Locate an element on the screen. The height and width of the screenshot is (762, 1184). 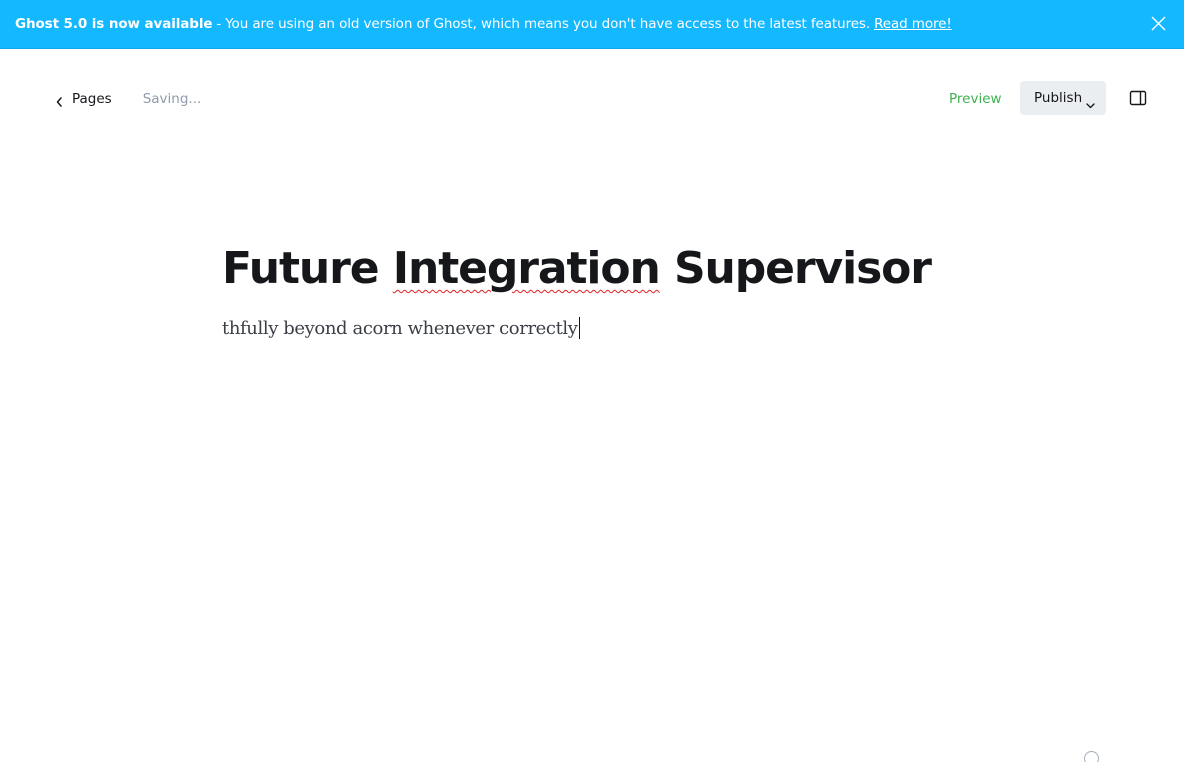
title-text-end: Supervisor is located at coordinates (795, 268).